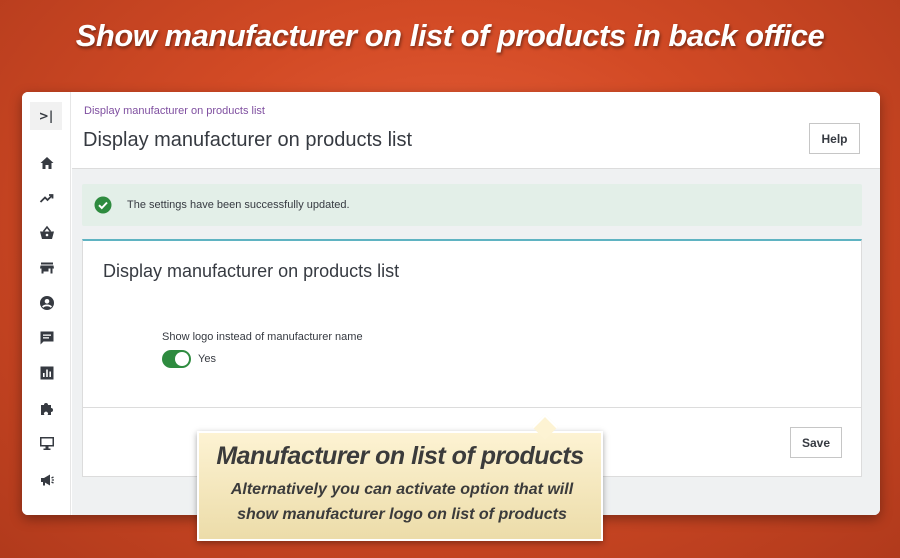 The height and width of the screenshot is (558, 900). Describe the element at coordinates (248, 140) in the screenshot. I see `page-title: Display manufacturer on products list` at that location.